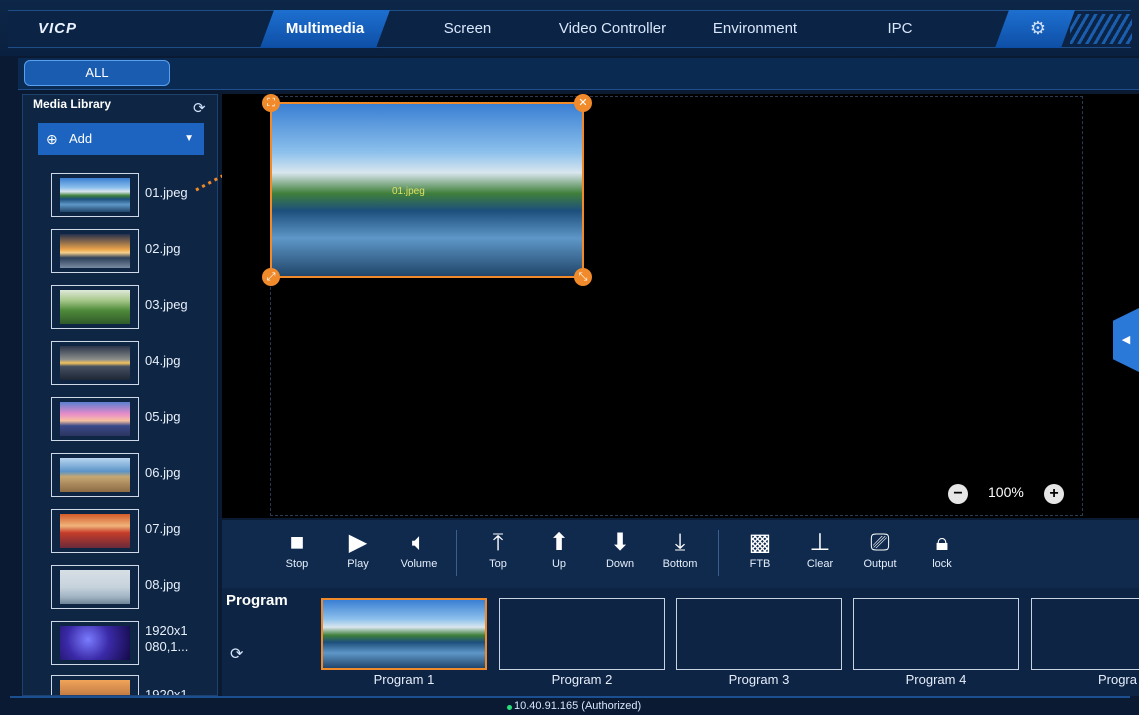 This screenshot has height=715, width=1139. What do you see at coordinates (620, 542) in the screenshot?
I see `arrow-down-icon: ⬇` at bounding box center [620, 542].